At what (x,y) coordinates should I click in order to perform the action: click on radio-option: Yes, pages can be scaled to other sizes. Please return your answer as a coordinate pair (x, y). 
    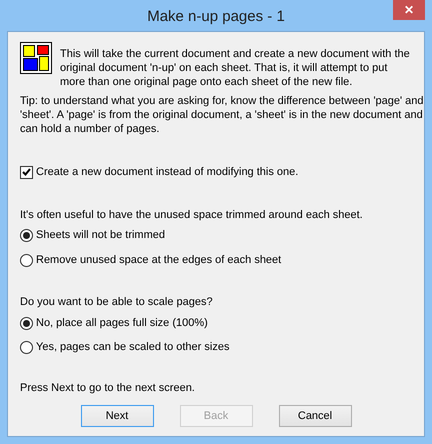
    Looking at the image, I should click on (125, 347).